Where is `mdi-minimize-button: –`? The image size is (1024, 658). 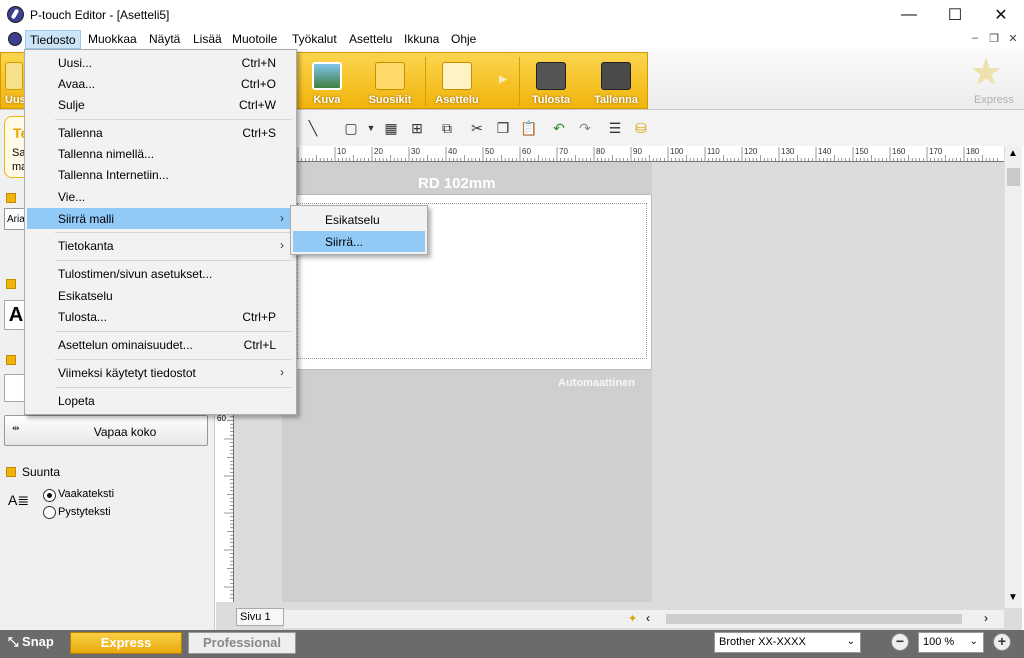
mdi-minimize-button: – is located at coordinates (975, 39).